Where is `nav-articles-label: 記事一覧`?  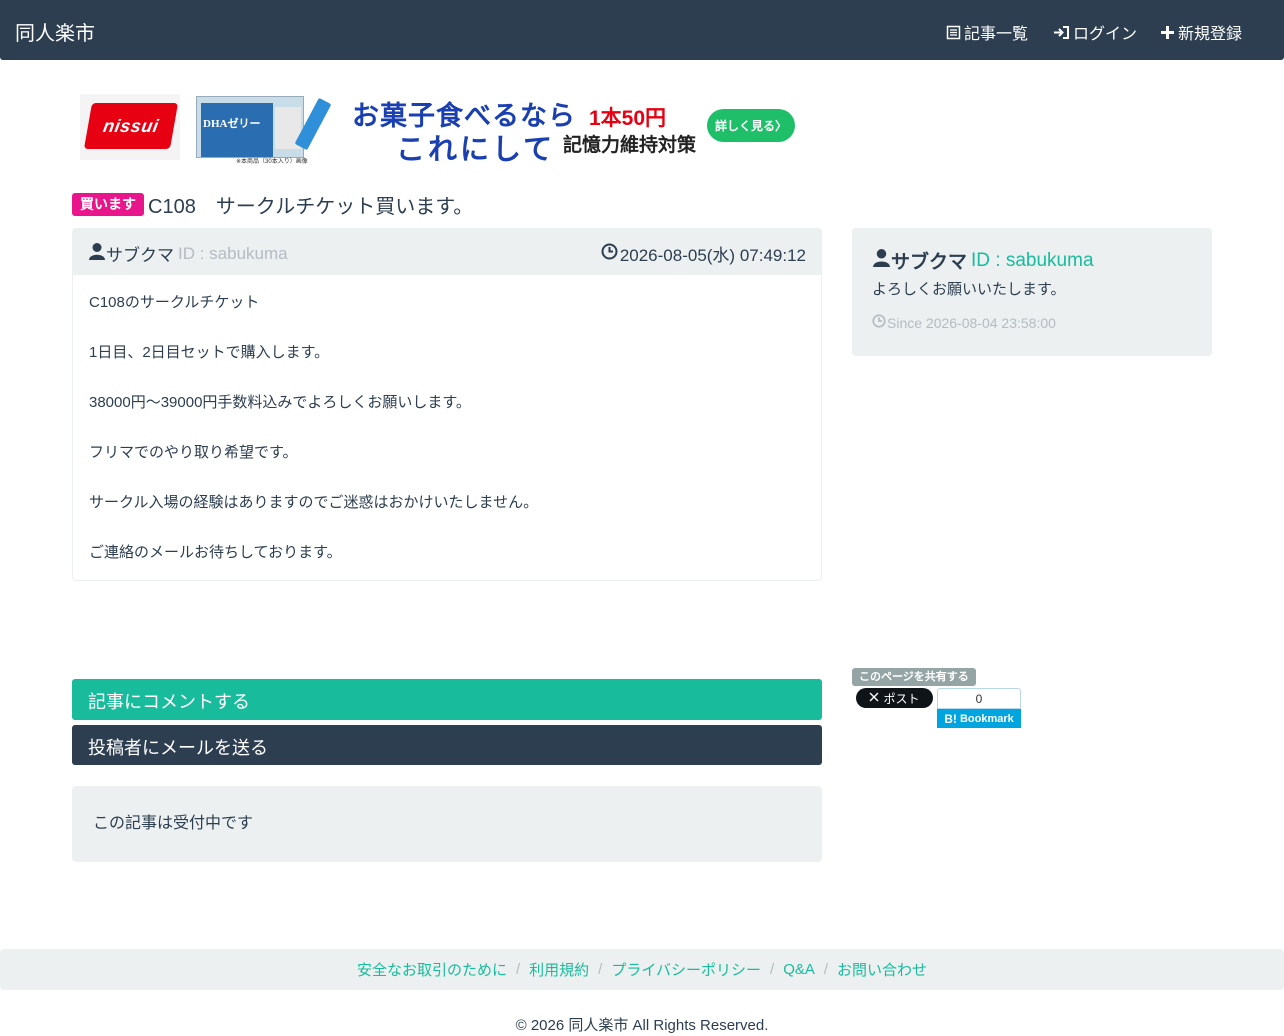 nav-articles-label: 記事一覧 is located at coordinates (996, 34).